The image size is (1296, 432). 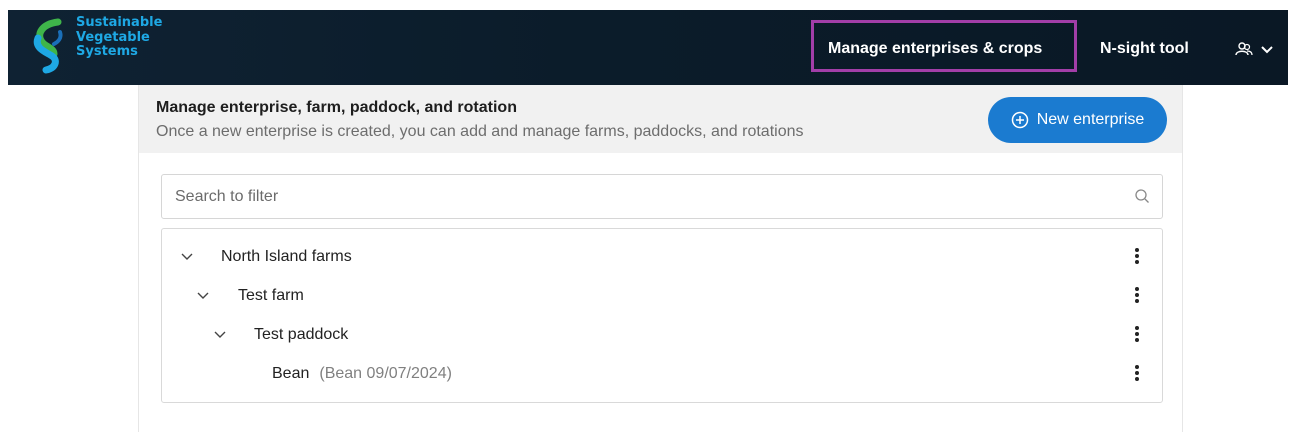 What do you see at coordinates (1144, 49) in the screenshot?
I see `nav-nsight-tool: N-sight tool` at bounding box center [1144, 49].